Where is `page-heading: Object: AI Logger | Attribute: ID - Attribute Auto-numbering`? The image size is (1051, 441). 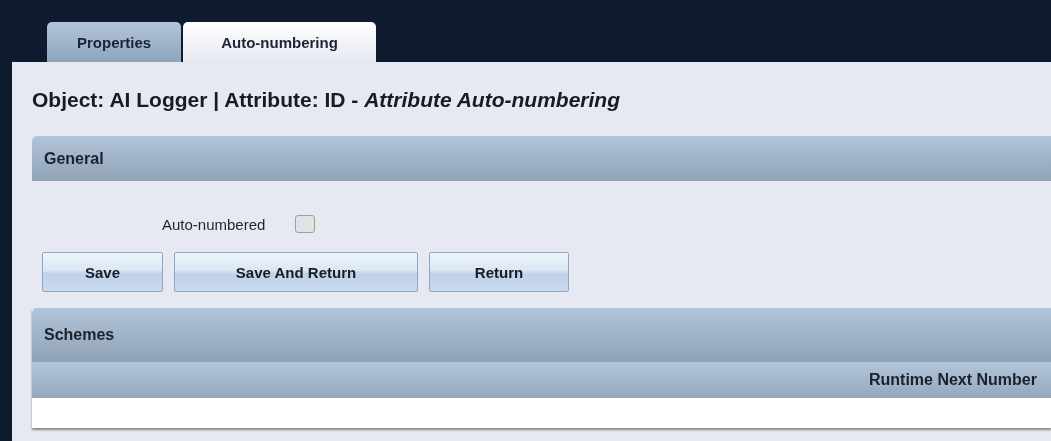 page-heading: Object: AI Logger | Attribute: ID - Attribute Auto-numbering is located at coordinates (326, 100).